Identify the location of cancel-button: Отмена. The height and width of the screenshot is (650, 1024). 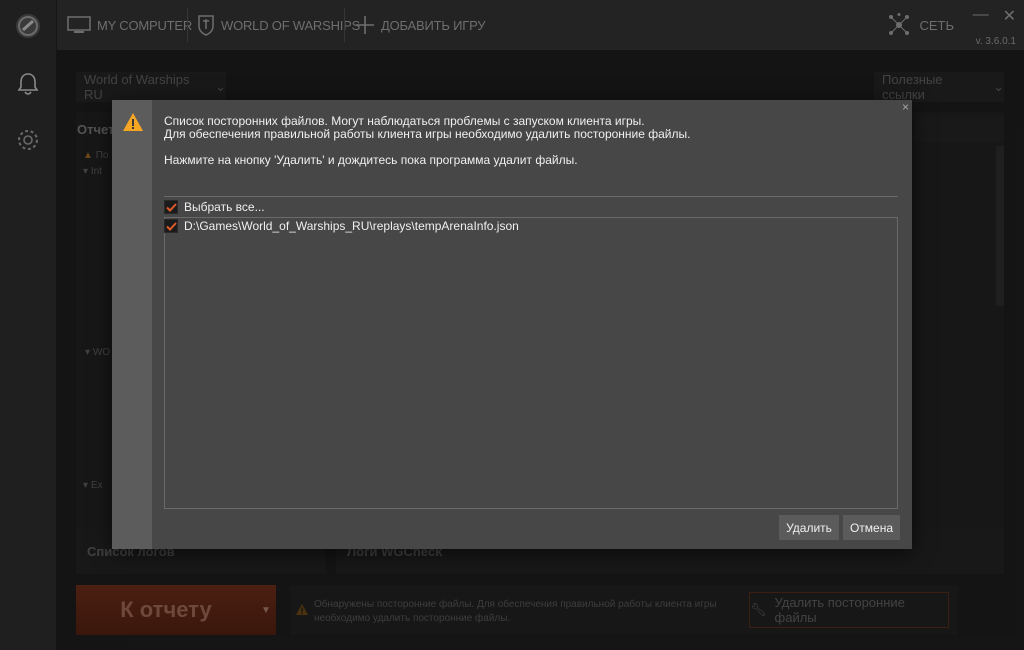
(871, 527).